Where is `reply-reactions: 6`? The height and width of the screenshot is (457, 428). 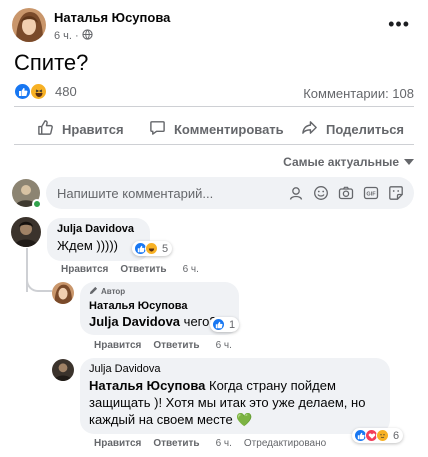
reply-reactions: 6 is located at coordinates (378, 435).